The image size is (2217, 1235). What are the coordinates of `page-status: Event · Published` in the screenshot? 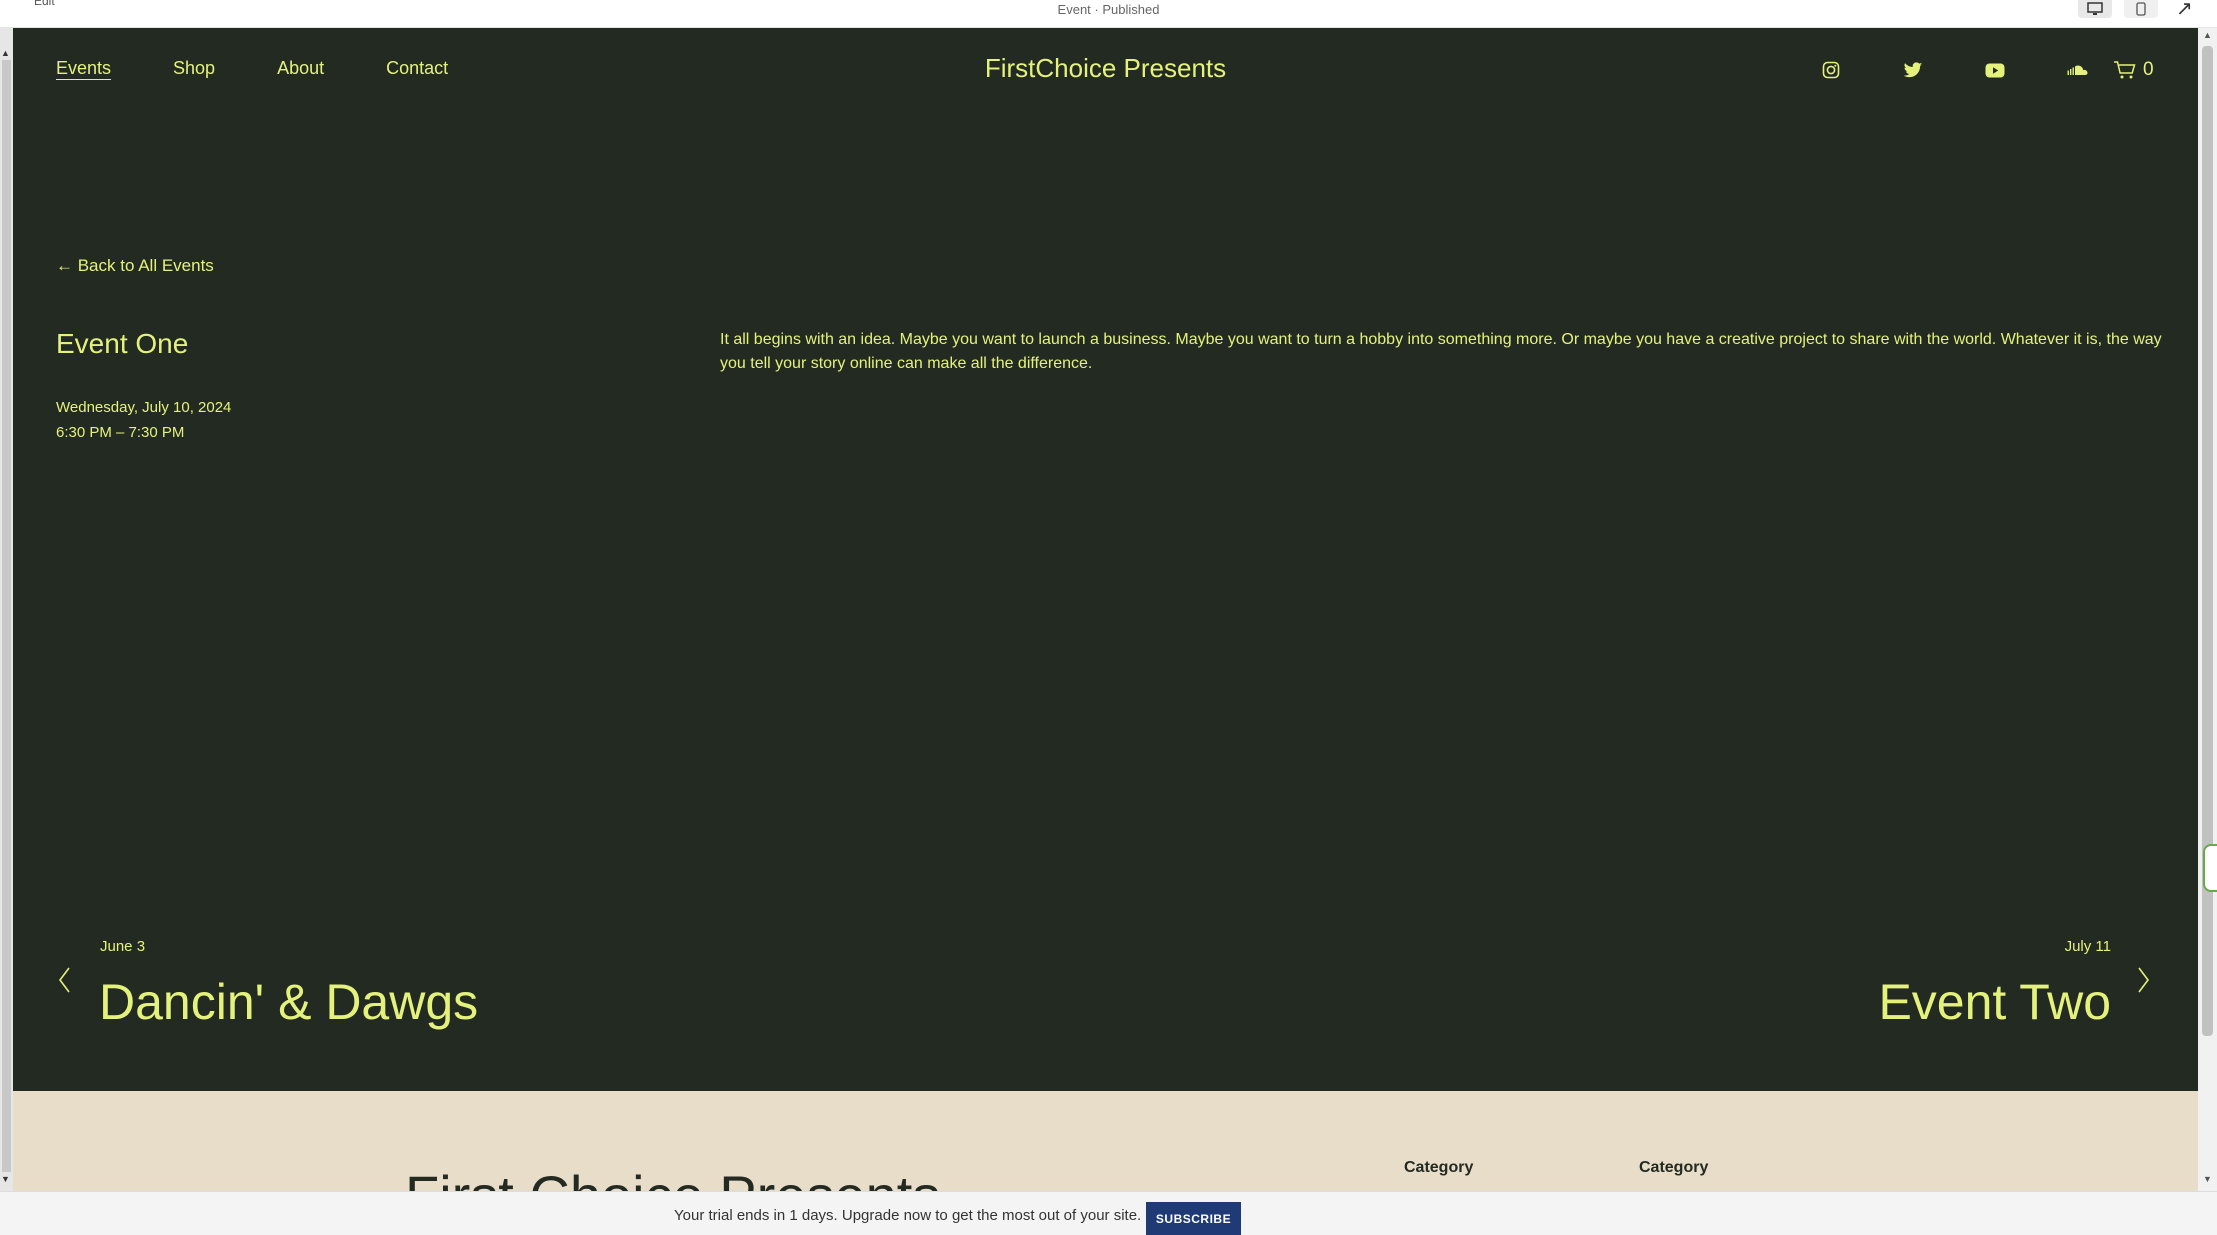 It's located at (1108, 9).